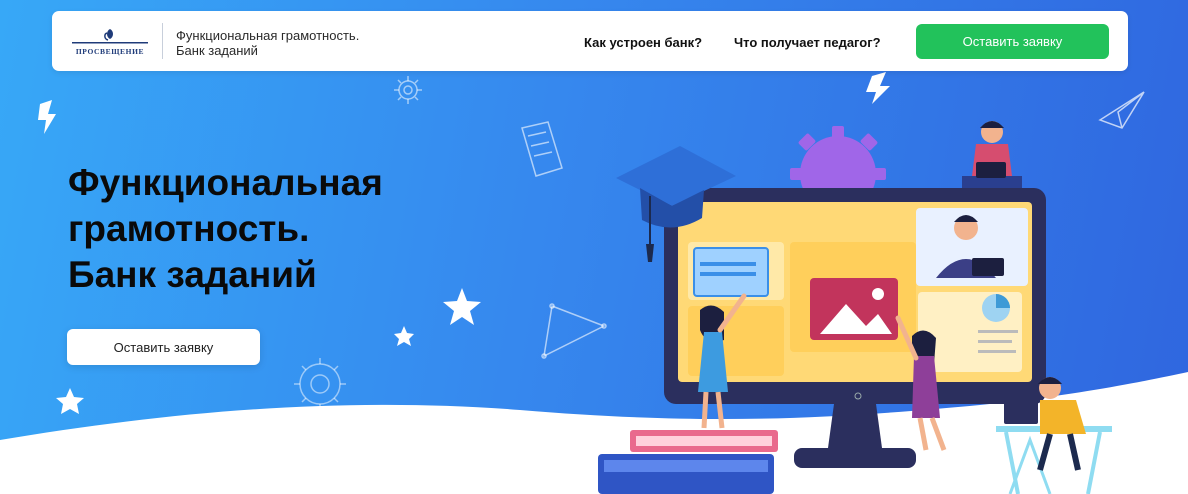  I want to click on logo-text: ПРОСВЕЩЕНИЕ, so click(110, 51).